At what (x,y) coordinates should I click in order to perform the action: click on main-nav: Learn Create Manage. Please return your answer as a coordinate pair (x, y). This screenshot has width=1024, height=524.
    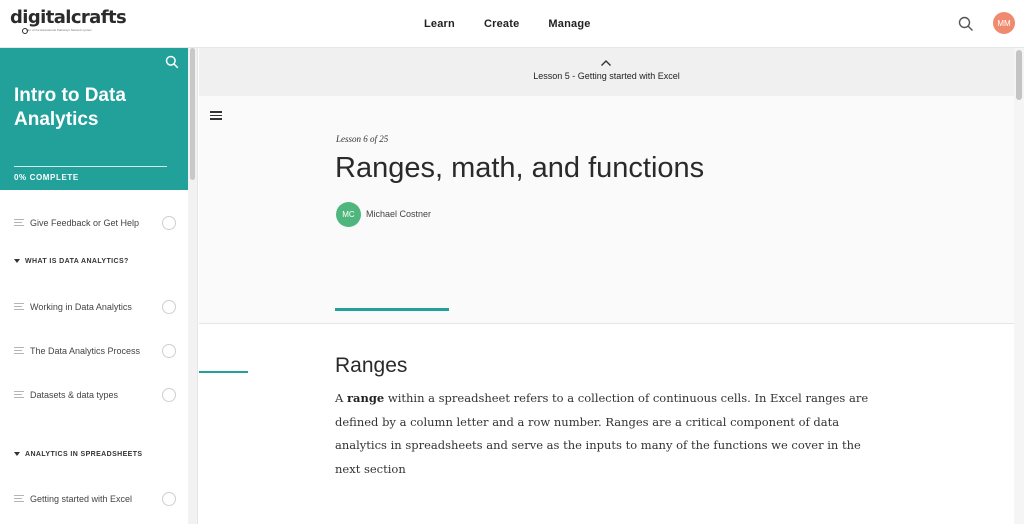
    Looking at the image, I should click on (522, 24).